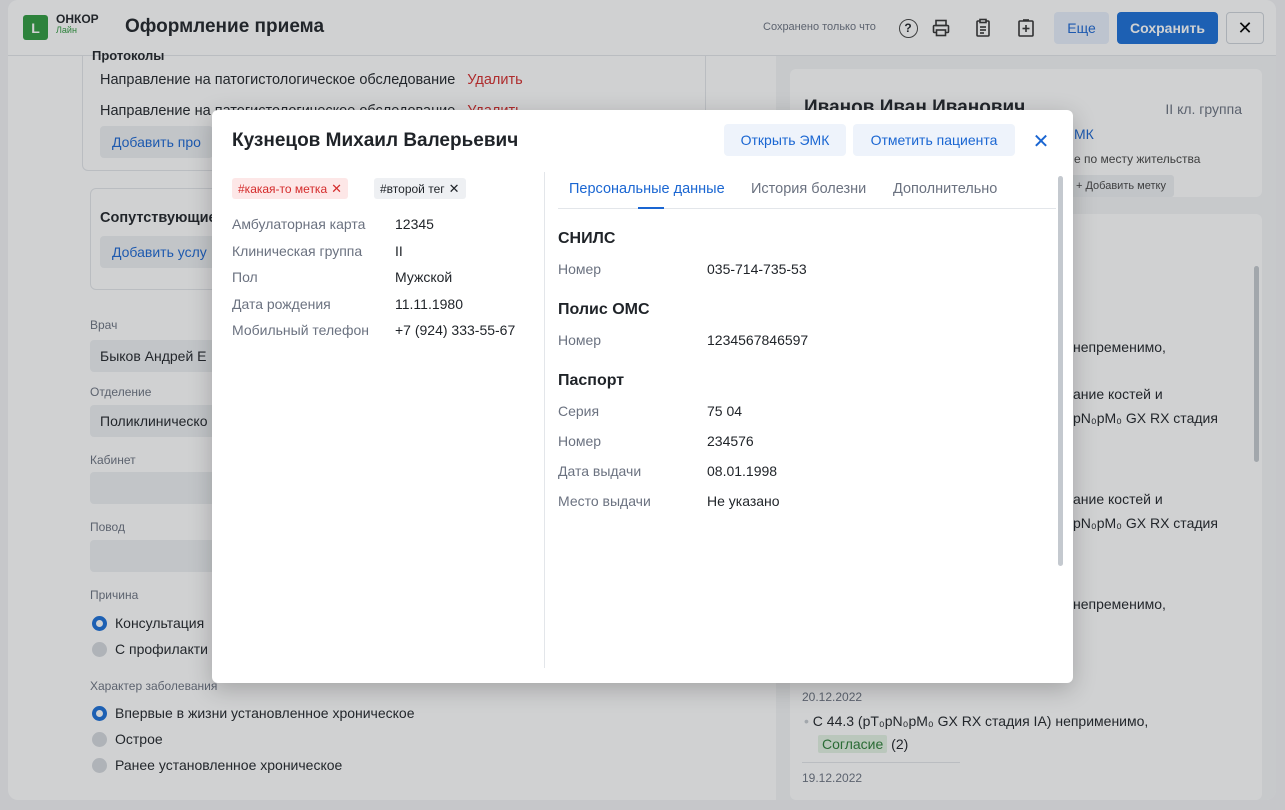 This screenshot has width=1285, height=810. I want to click on info-label: Пол, so click(245, 277).